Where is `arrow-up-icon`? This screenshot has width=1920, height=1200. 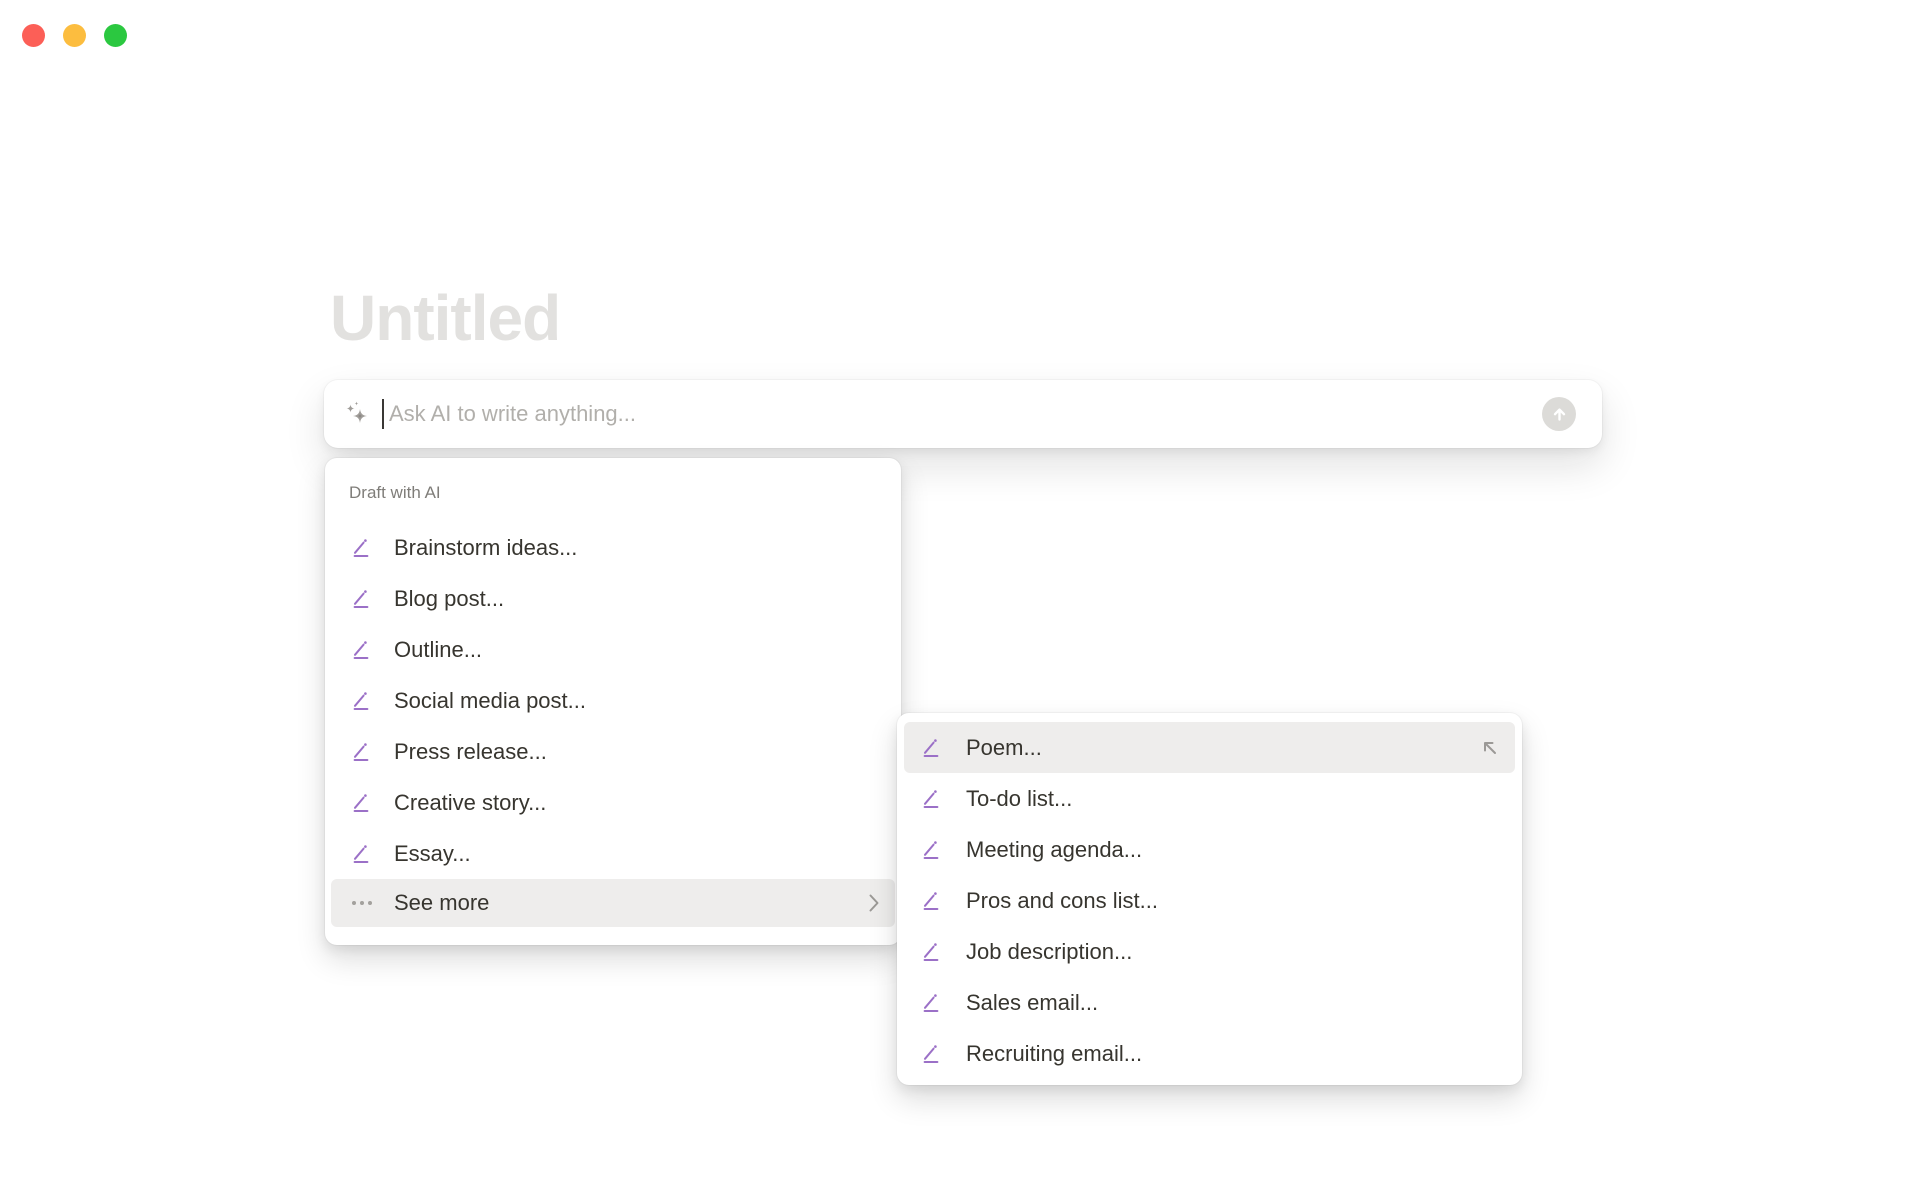
arrow-up-icon is located at coordinates (1559, 414).